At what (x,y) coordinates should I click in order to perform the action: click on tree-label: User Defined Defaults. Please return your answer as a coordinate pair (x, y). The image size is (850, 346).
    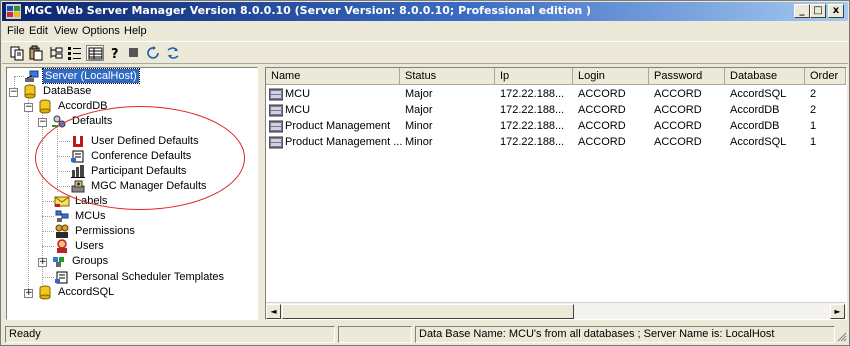
    Looking at the image, I should click on (145, 141).